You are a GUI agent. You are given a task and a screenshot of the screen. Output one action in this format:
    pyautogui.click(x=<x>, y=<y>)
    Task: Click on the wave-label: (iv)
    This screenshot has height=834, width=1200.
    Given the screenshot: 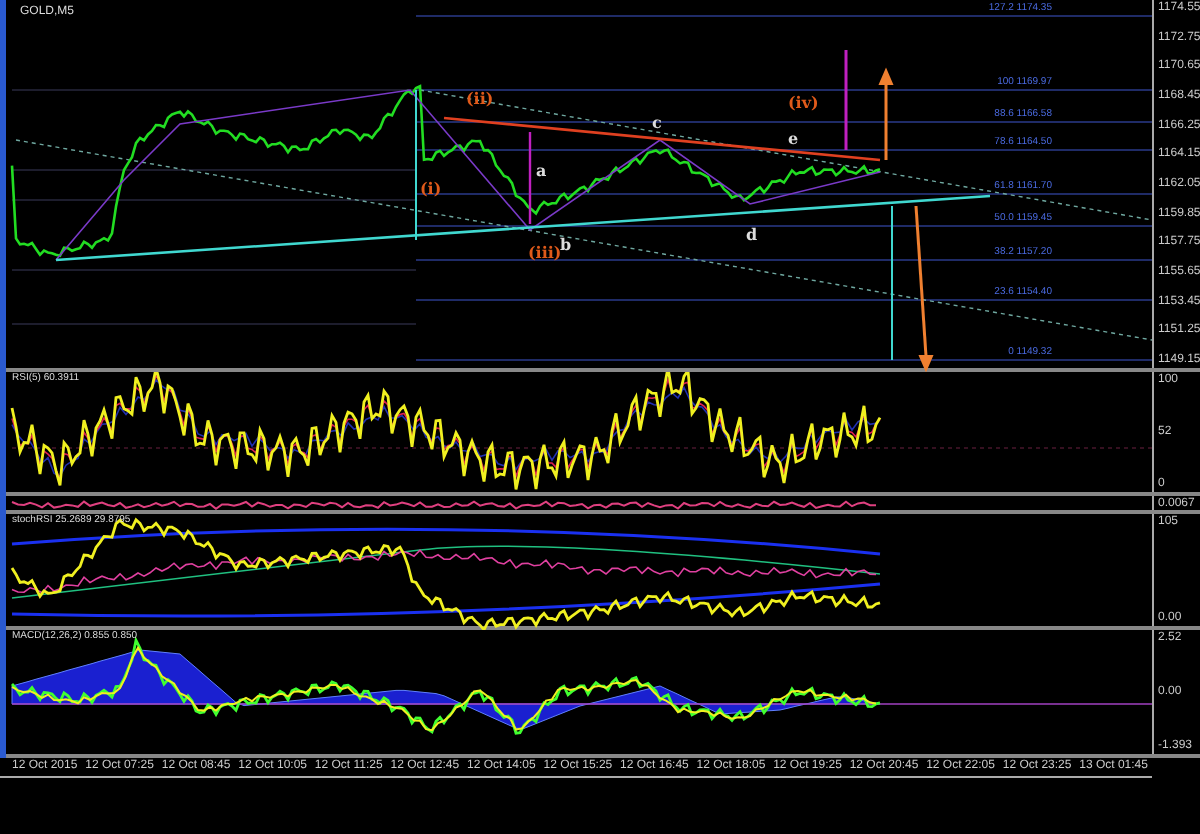 What is the action you would take?
    pyautogui.click(x=803, y=102)
    